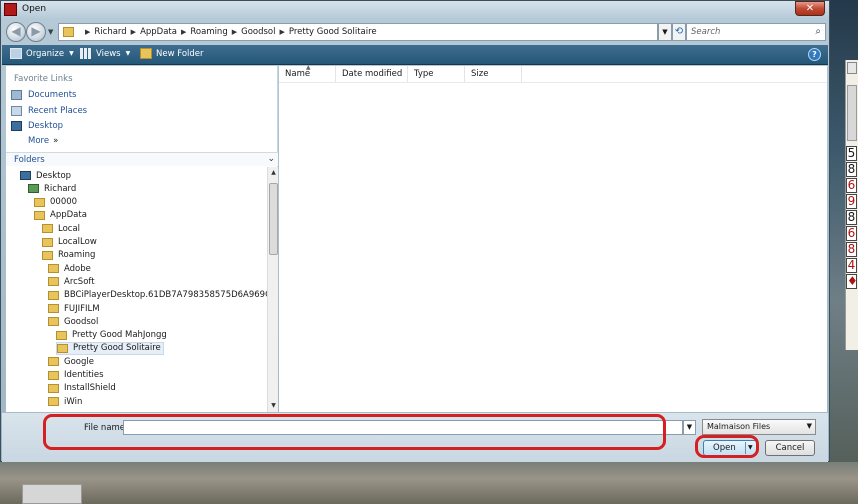 This screenshot has width=858, height=504. What do you see at coordinates (76, 375) in the screenshot?
I see `folder-tree-item: Identities` at bounding box center [76, 375].